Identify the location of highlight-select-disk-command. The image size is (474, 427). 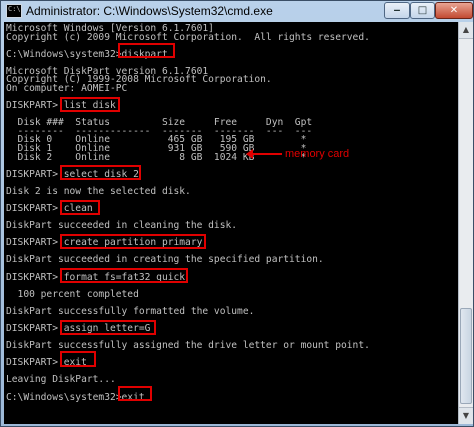
(100, 172).